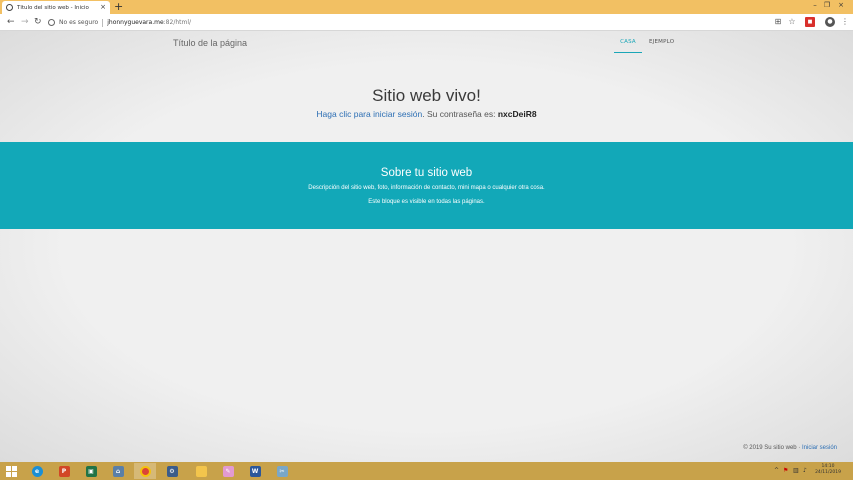 The image size is (853, 480). I want to click on about-title: Sobre tu sitio web, so click(426, 173).